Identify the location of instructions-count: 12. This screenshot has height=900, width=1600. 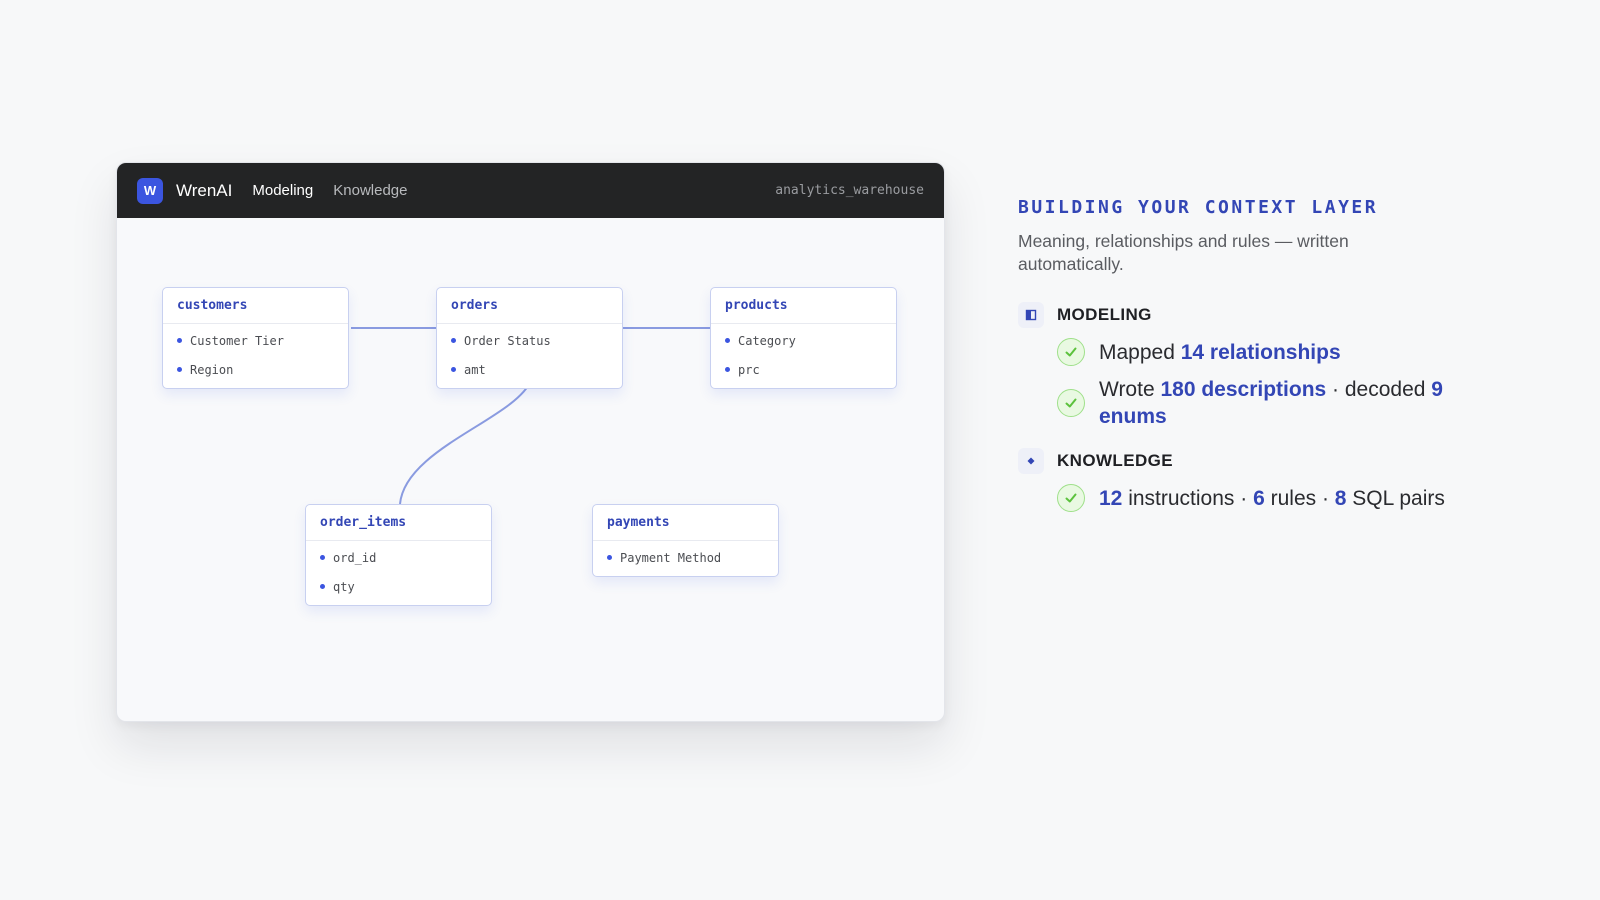
(1111, 498).